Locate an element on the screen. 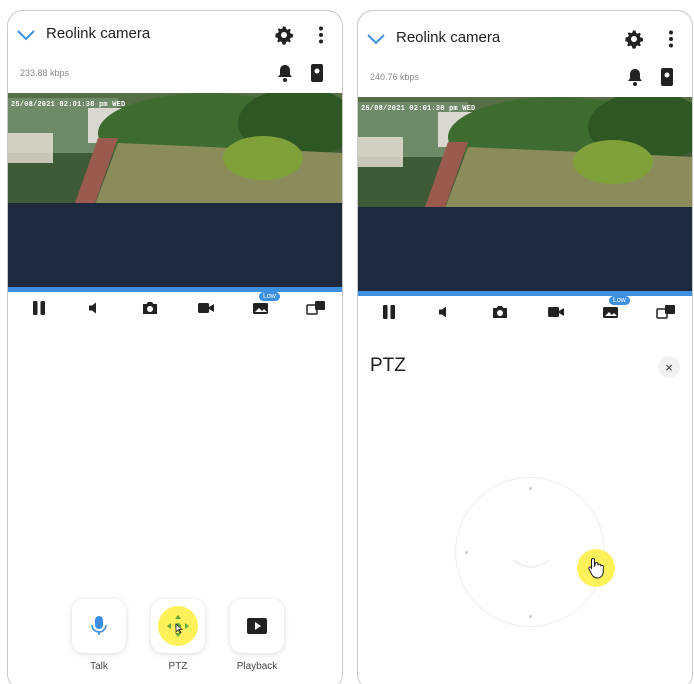 This screenshot has width=694, height=684. ptz-label: PTZ is located at coordinates (178, 666).